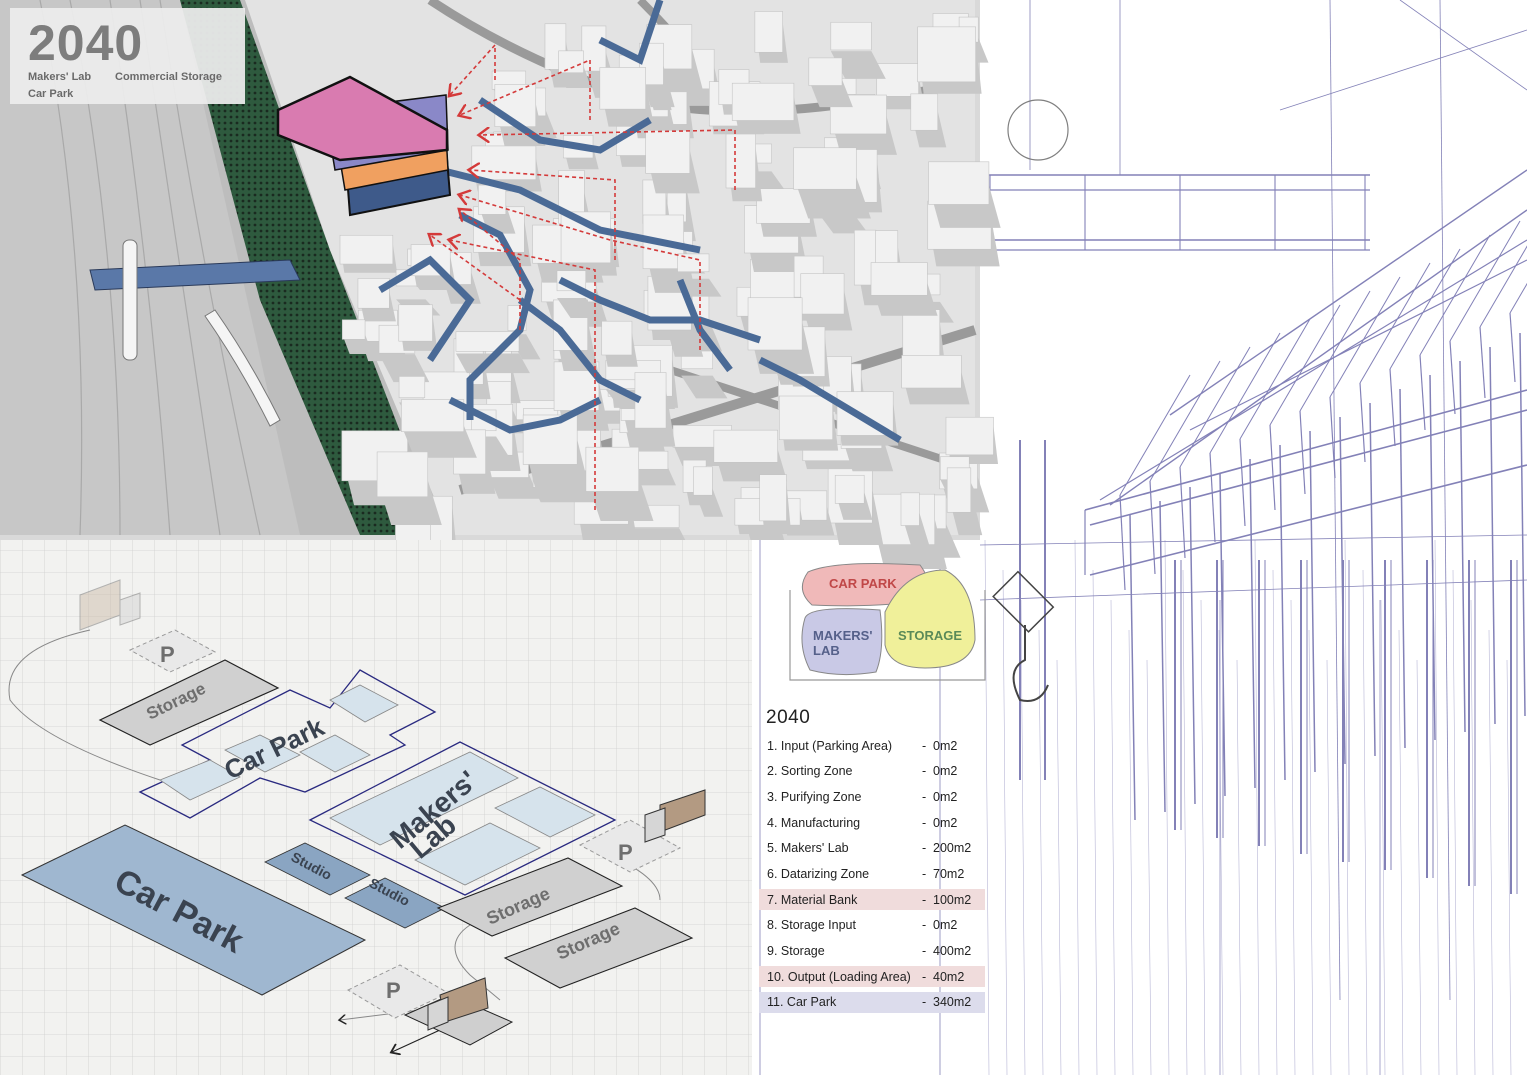 This screenshot has height=1075, width=1527. Describe the element at coordinates (814, 796) in the screenshot. I see `program-row-name: 3. Purifying Zone` at that location.